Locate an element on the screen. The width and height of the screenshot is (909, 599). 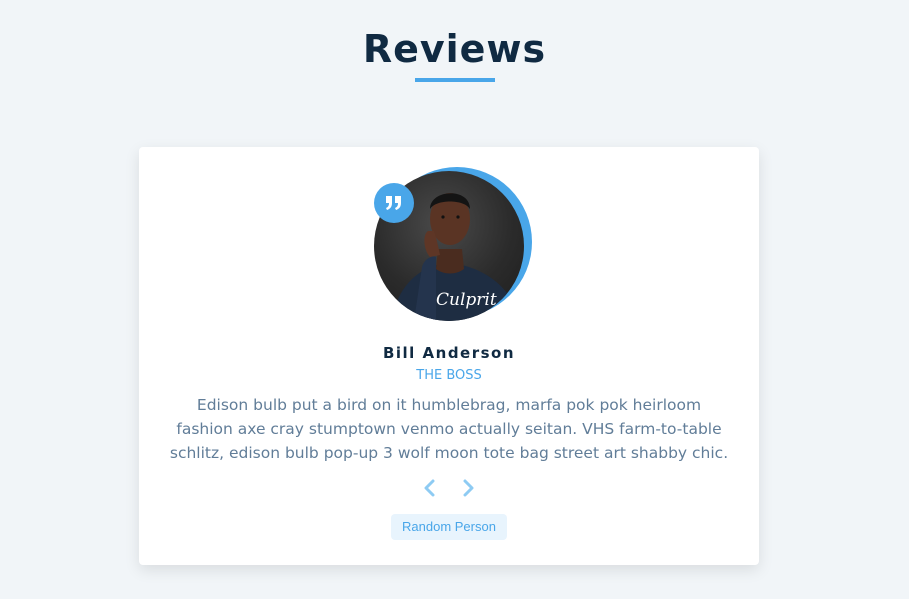
next-button is located at coordinates (469, 489).